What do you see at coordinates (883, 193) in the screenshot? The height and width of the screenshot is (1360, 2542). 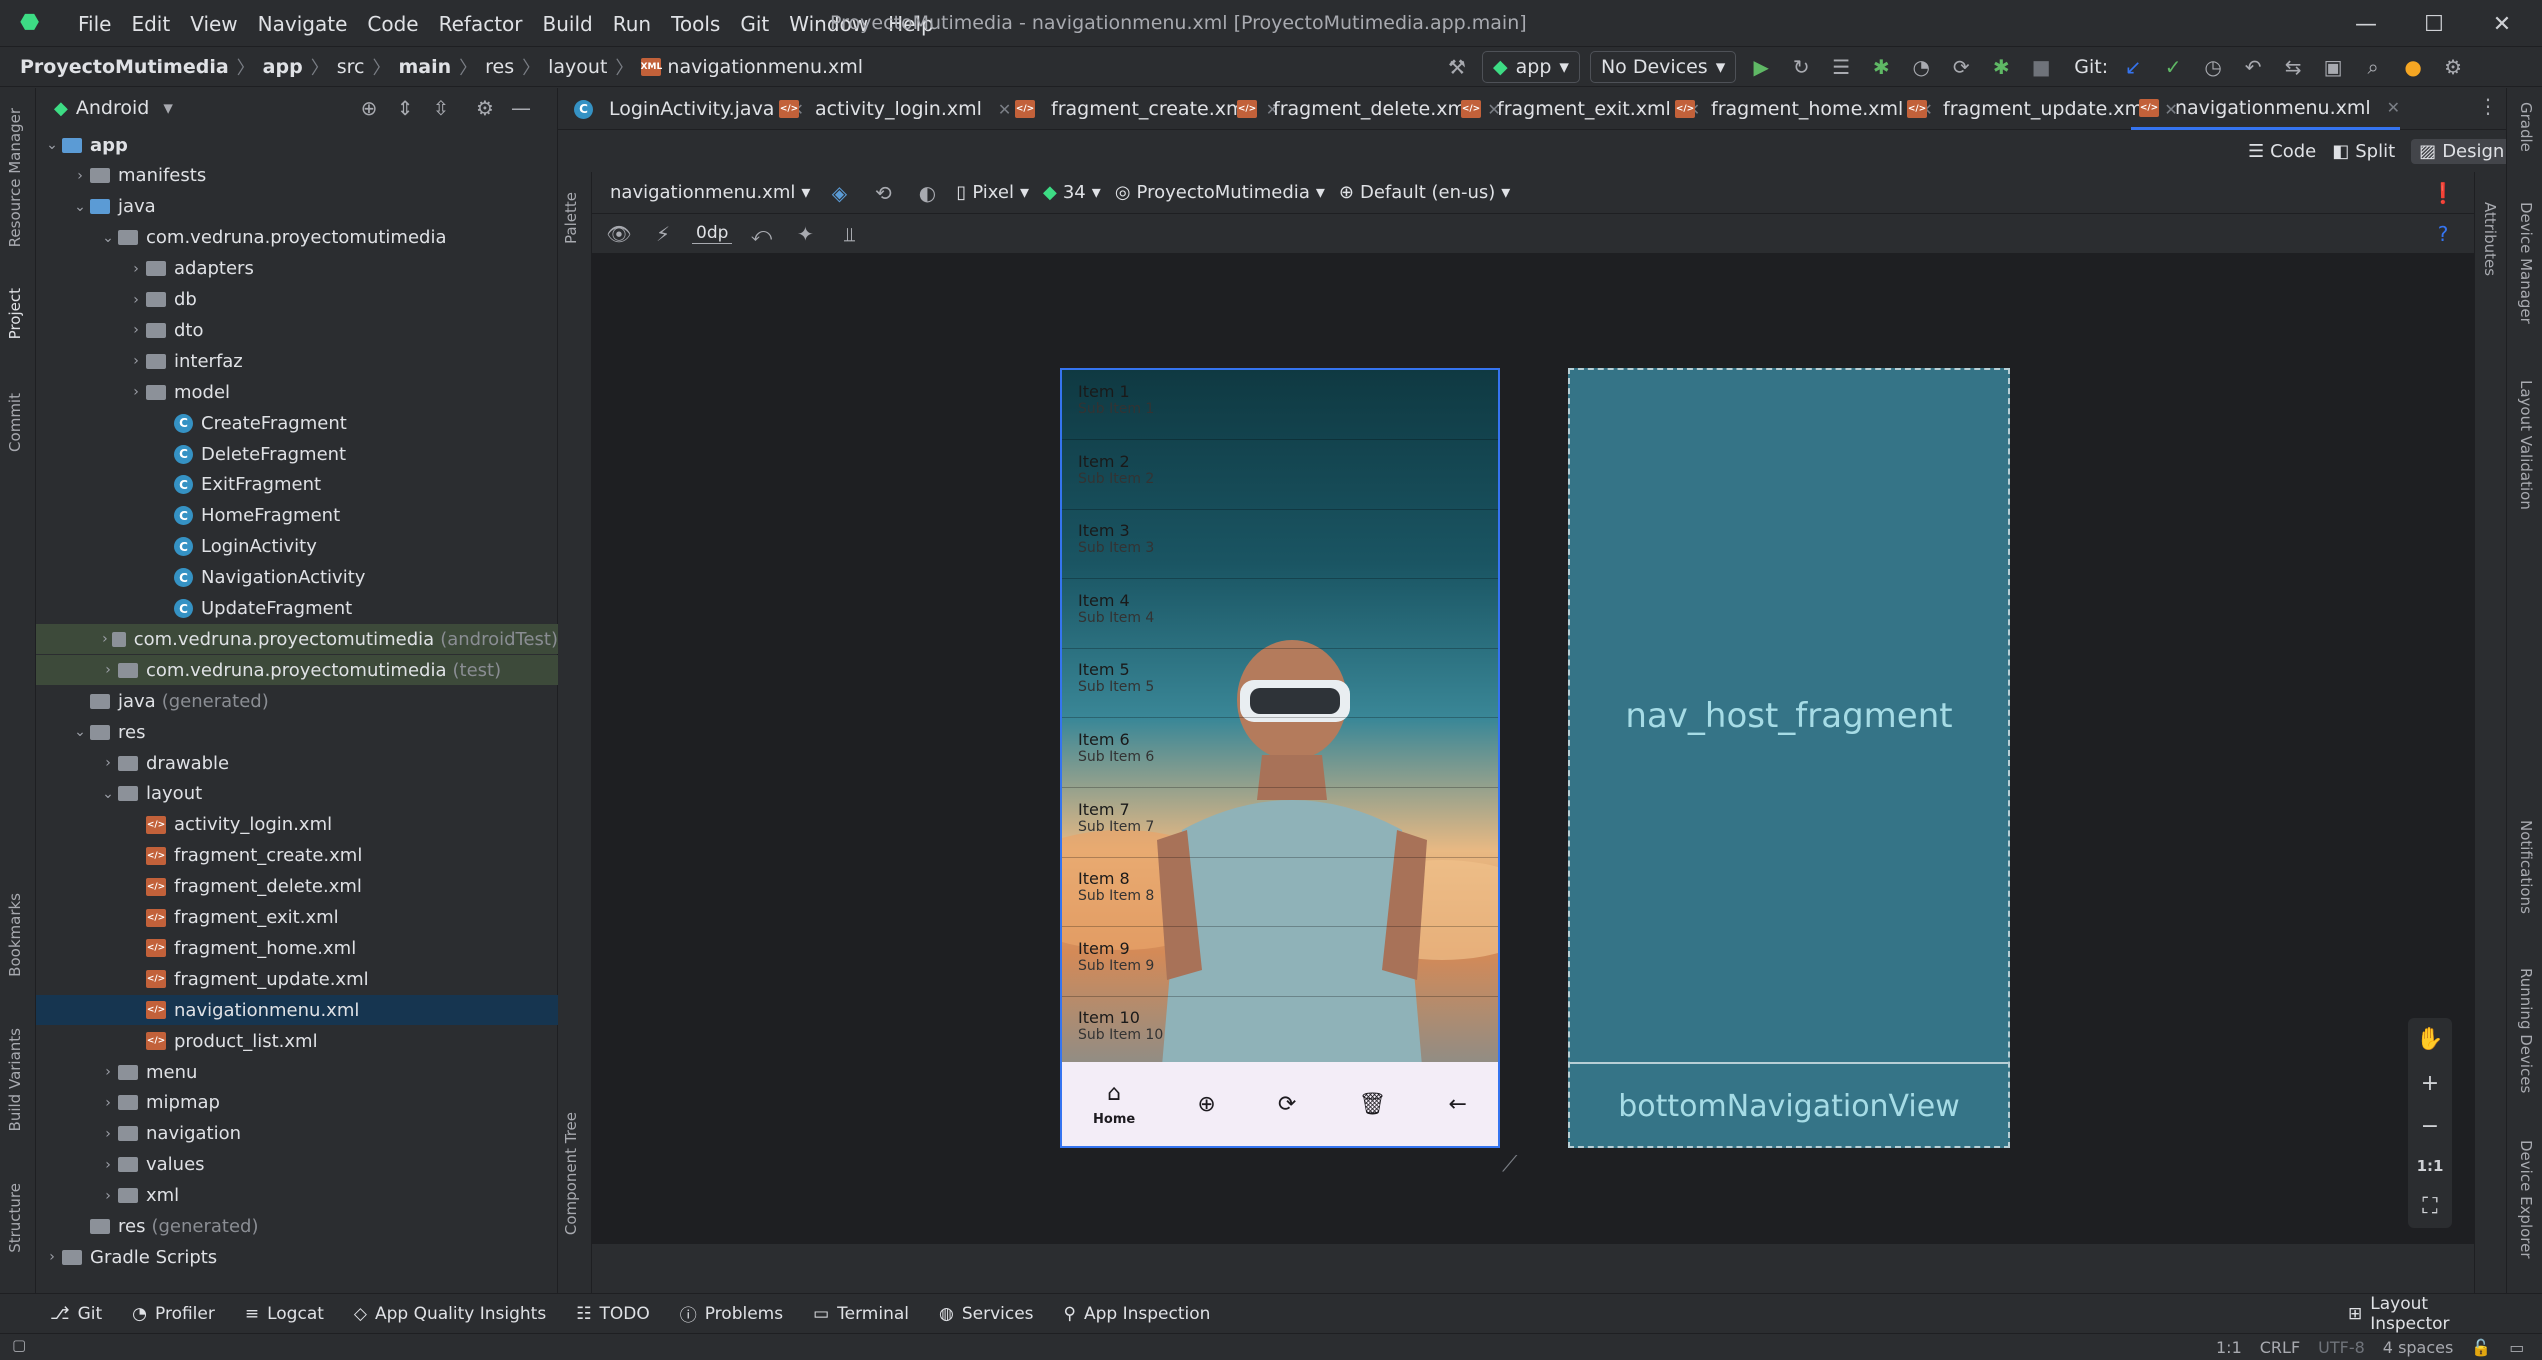 I see `orientation-icon: ⟲` at bounding box center [883, 193].